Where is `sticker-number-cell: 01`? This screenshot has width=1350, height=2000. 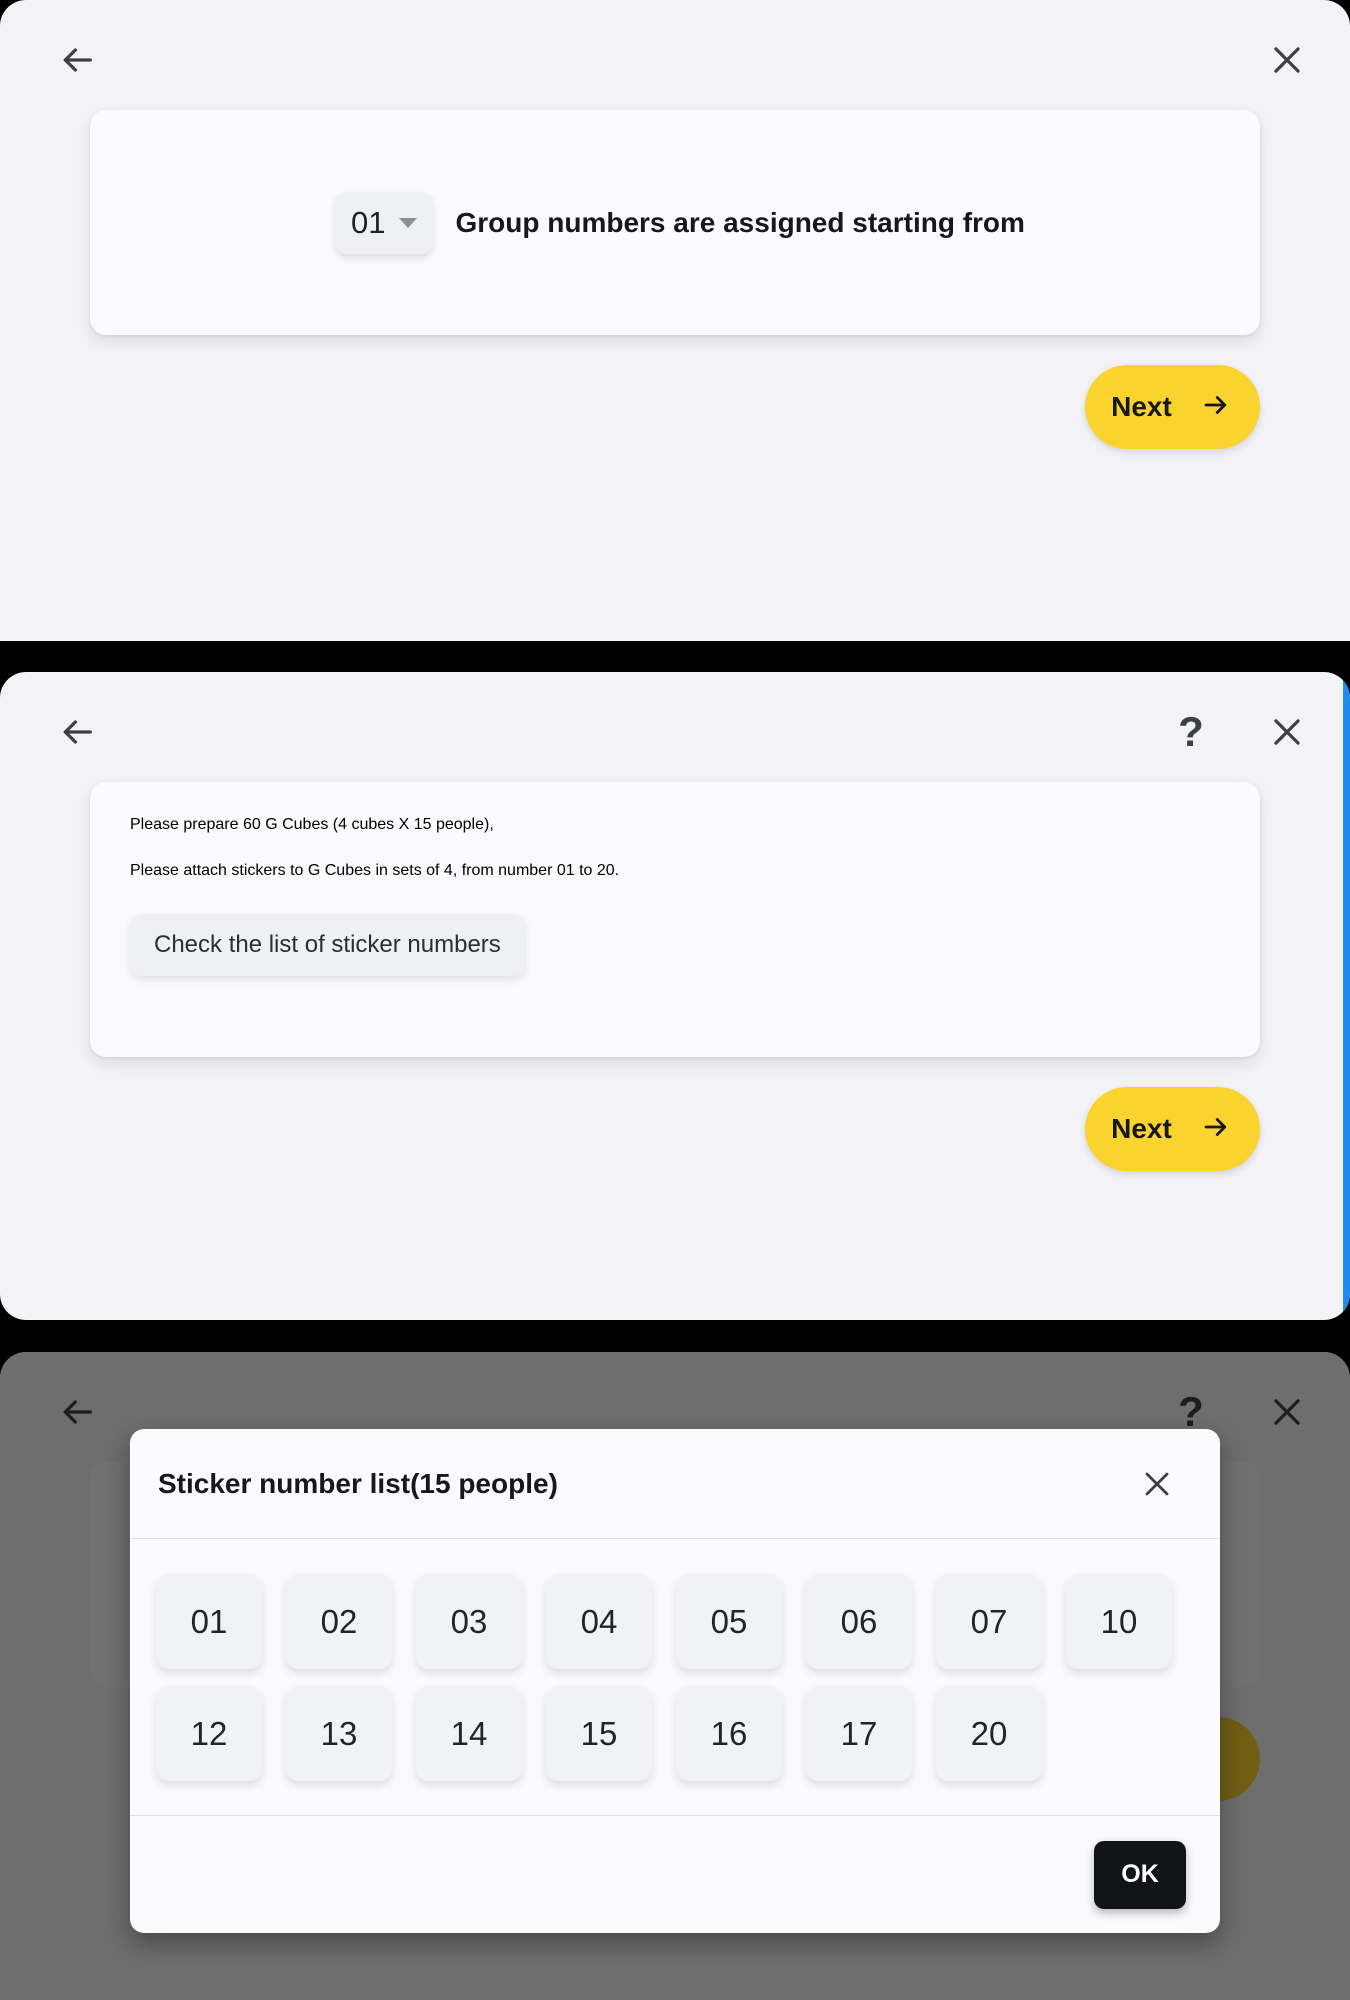 sticker-number-cell: 01 is located at coordinates (209, 1622).